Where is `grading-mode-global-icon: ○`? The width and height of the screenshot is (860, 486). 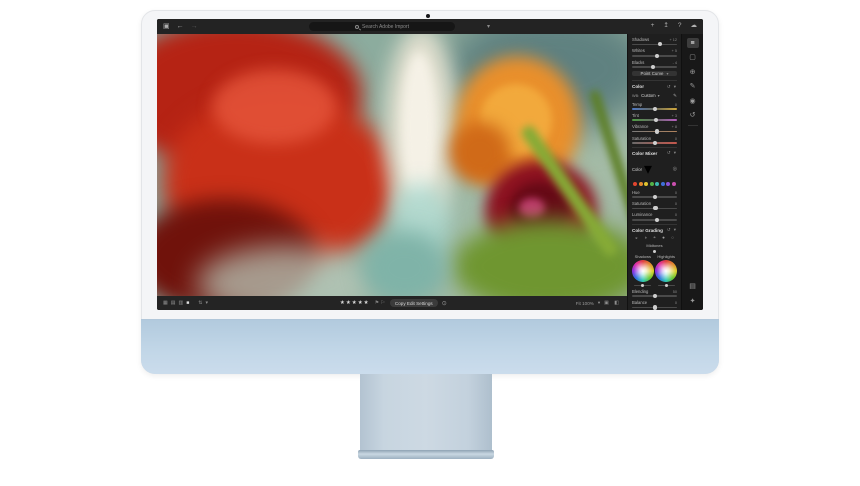
grading-mode-global-icon: ○ is located at coordinates (672, 238).